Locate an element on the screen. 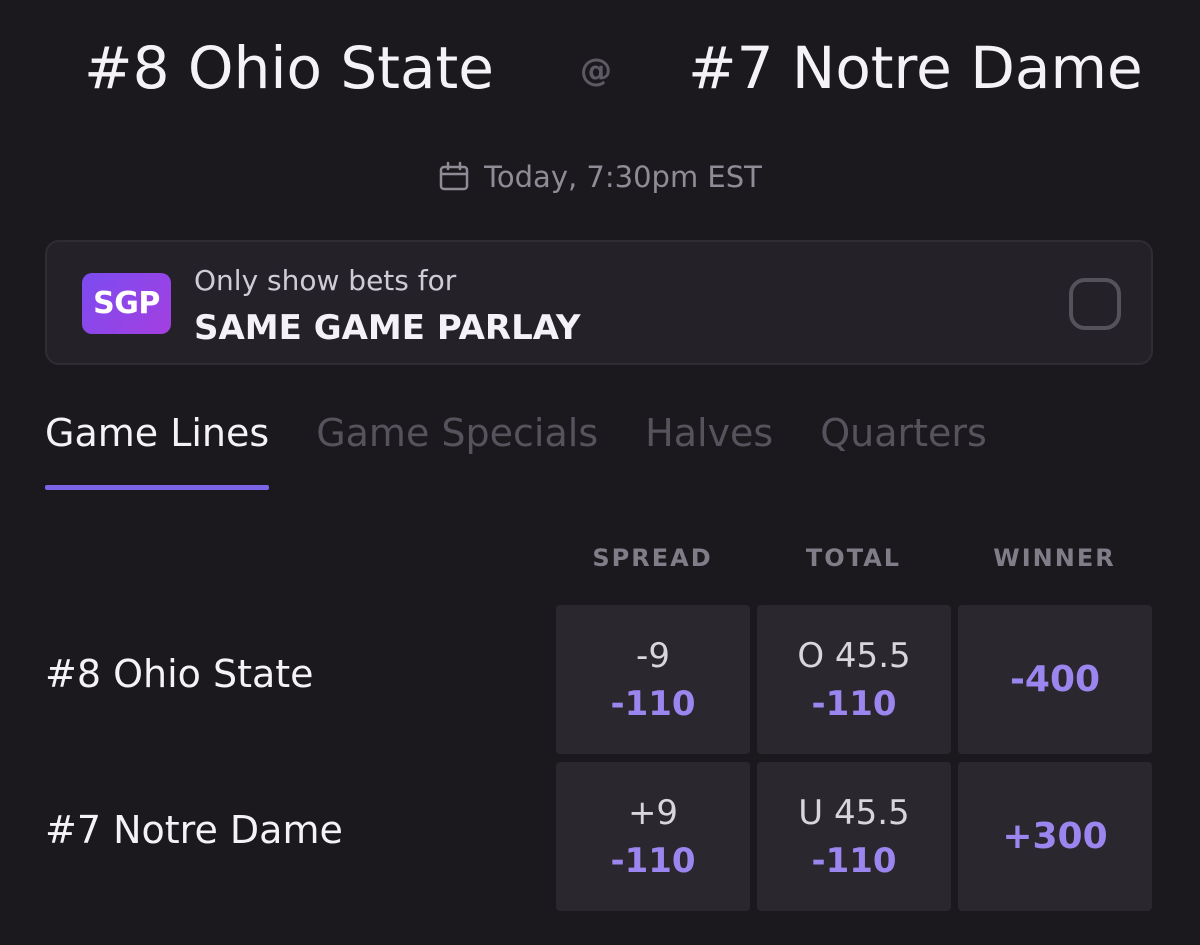  winner-price: -400 is located at coordinates (1055, 679).